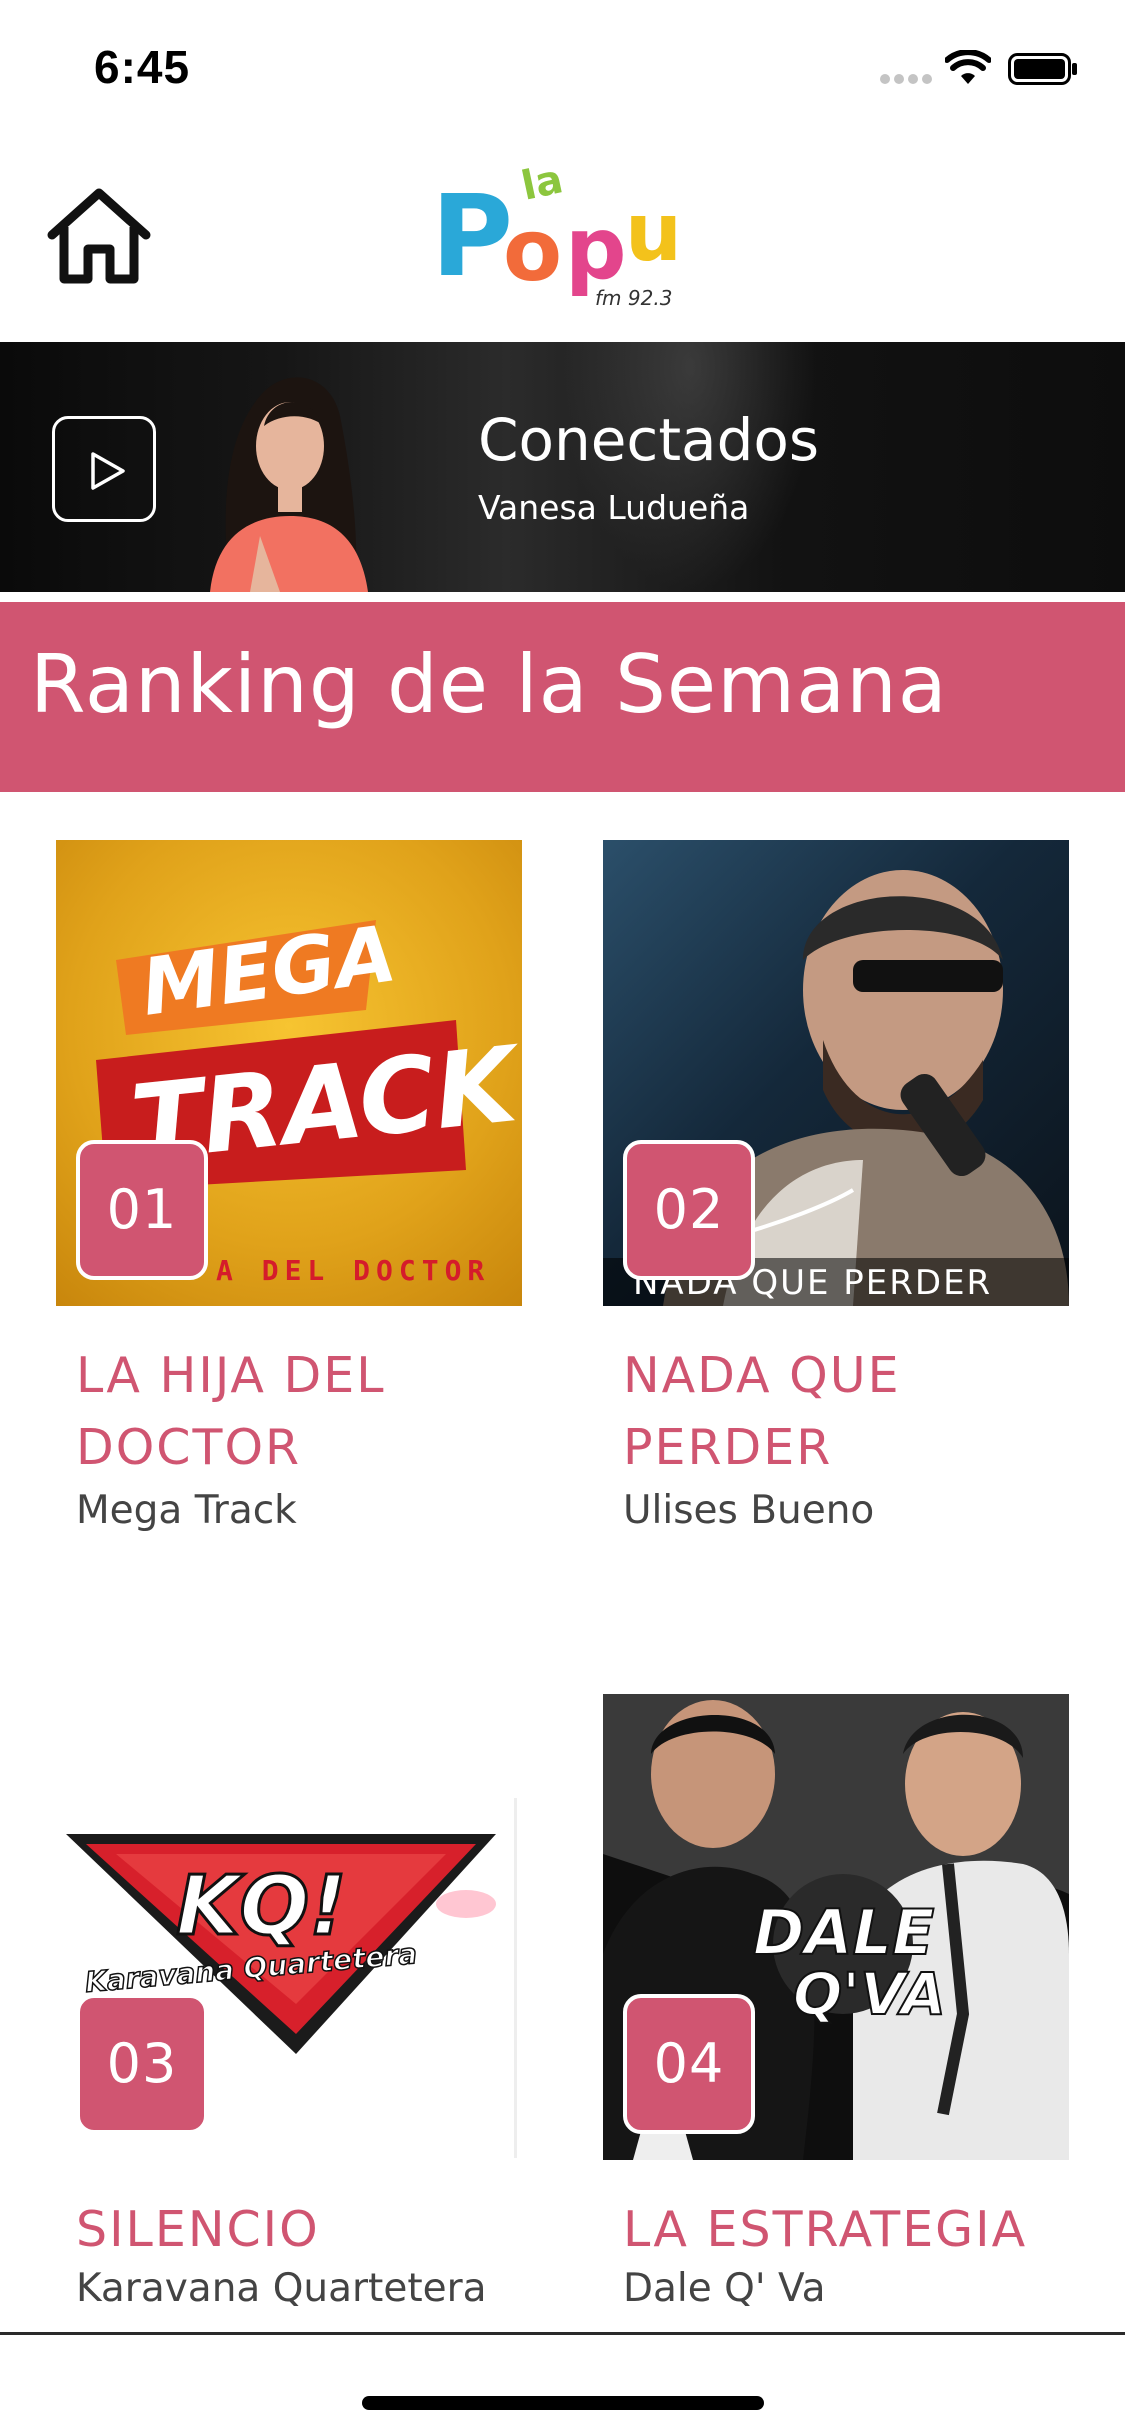  Describe the element at coordinates (261, 1906) in the screenshot. I see `svg-text: KQ!` at that location.